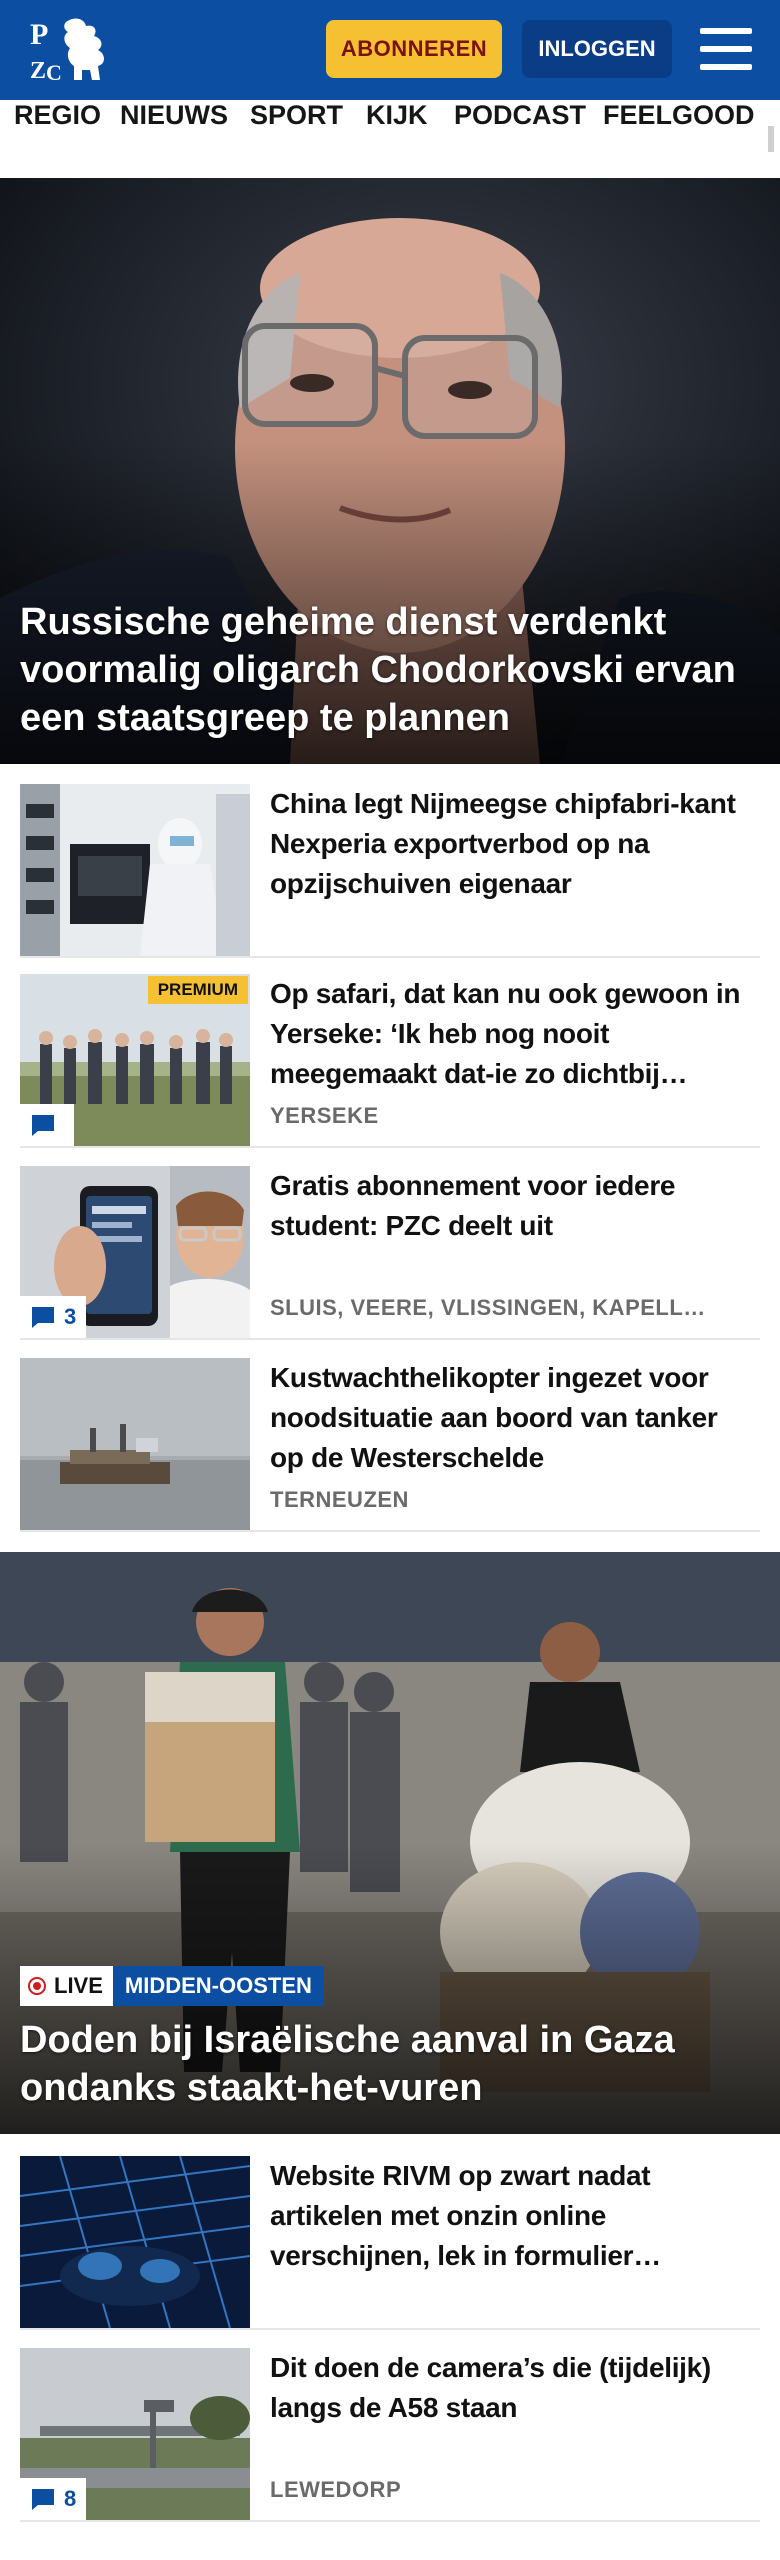 The height and width of the screenshot is (2560, 780). Describe the element at coordinates (135, 1060) in the screenshot. I see `article-thumbnail: PREMIUM` at that location.